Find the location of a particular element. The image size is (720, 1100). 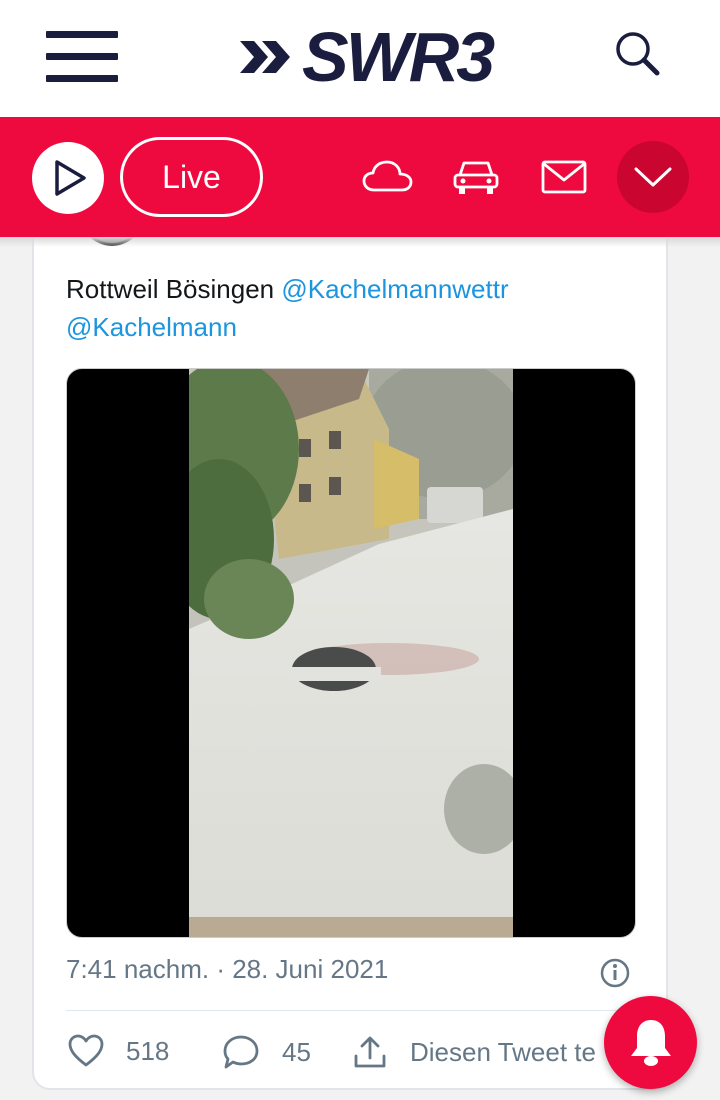

cloud-icon is located at coordinates (388, 178).